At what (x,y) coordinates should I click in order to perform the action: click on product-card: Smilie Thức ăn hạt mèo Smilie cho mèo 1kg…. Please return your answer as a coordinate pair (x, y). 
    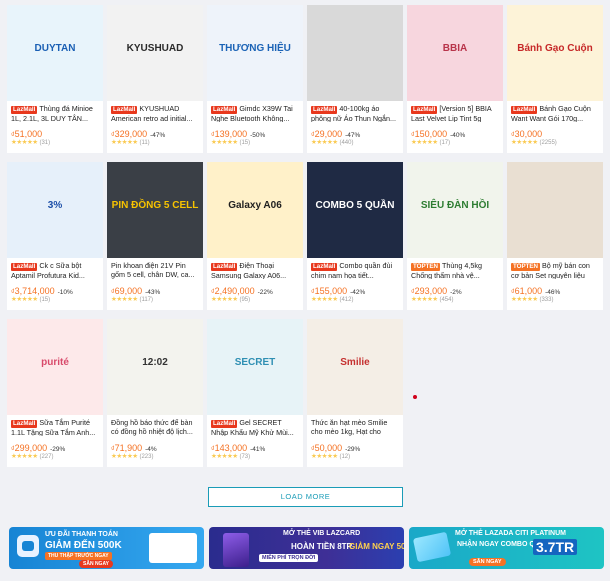
    Looking at the image, I should click on (355, 393).